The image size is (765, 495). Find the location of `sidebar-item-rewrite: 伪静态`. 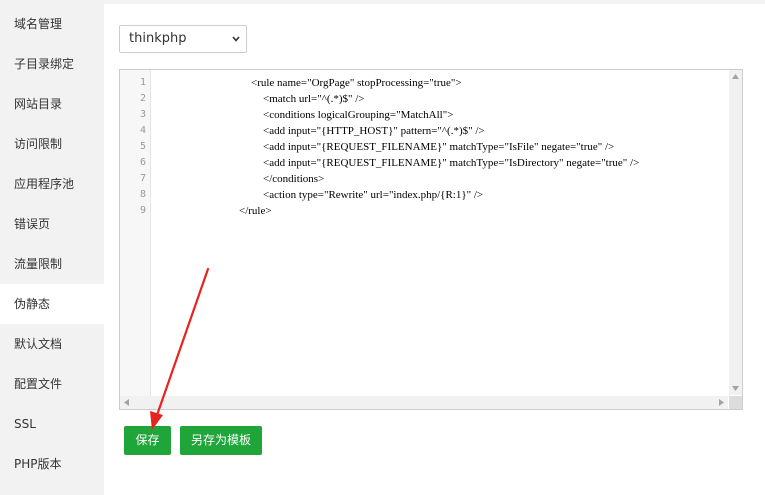

sidebar-item-rewrite: 伪静态 is located at coordinates (52, 304).